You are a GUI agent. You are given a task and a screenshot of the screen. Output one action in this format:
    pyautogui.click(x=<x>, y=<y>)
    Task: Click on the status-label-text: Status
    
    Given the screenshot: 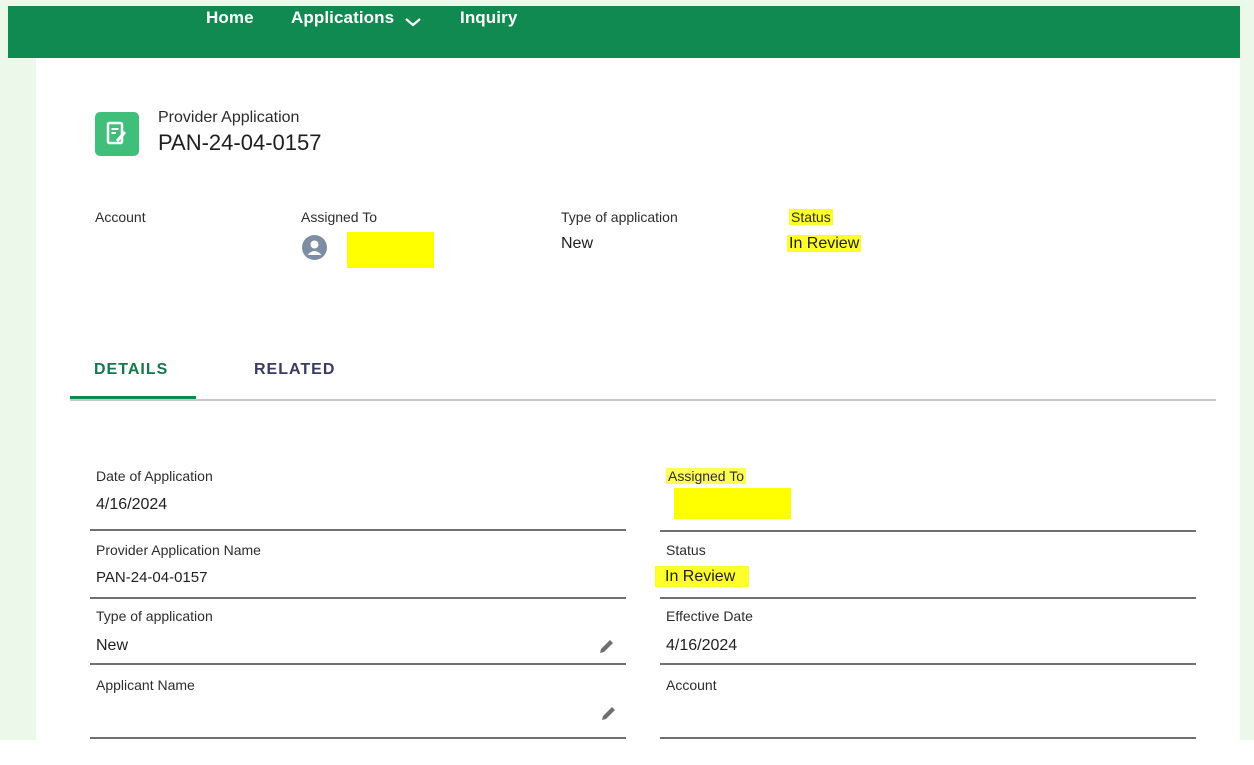 What is the action you would take?
    pyautogui.click(x=811, y=217)
    